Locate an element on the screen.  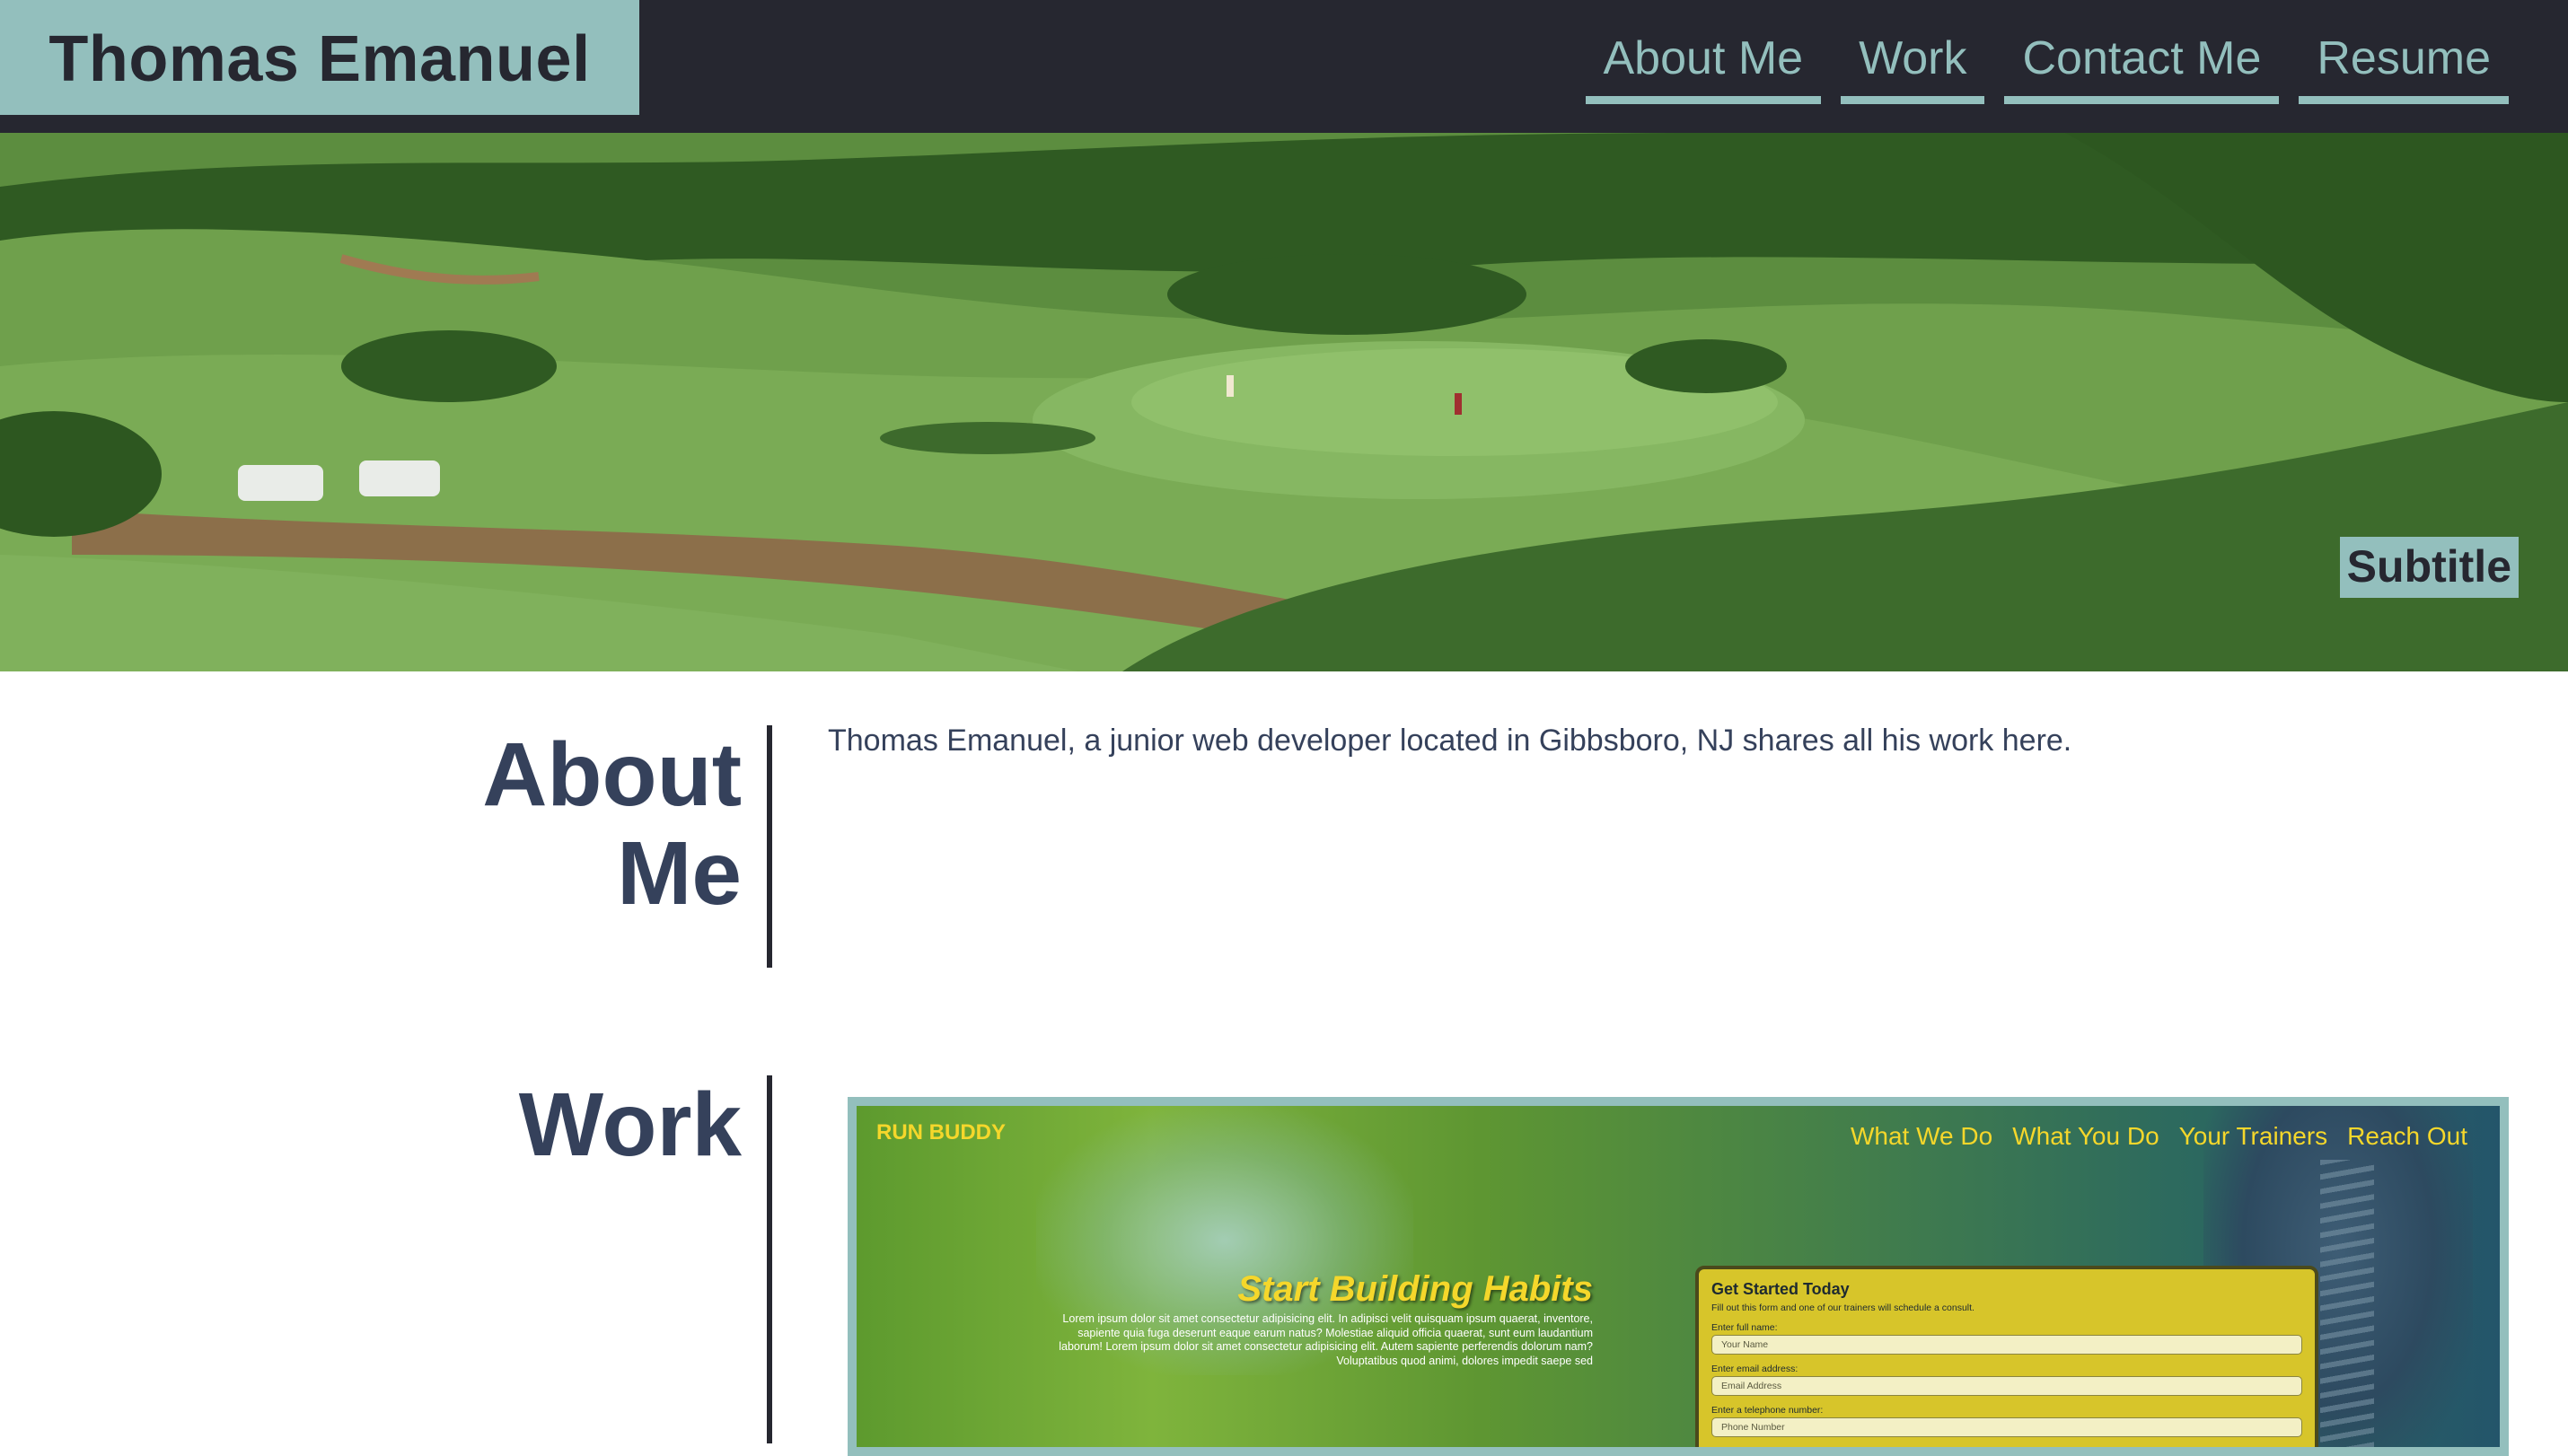
nav-contact-me: Contact Me is located at coordinates (2142, 64).